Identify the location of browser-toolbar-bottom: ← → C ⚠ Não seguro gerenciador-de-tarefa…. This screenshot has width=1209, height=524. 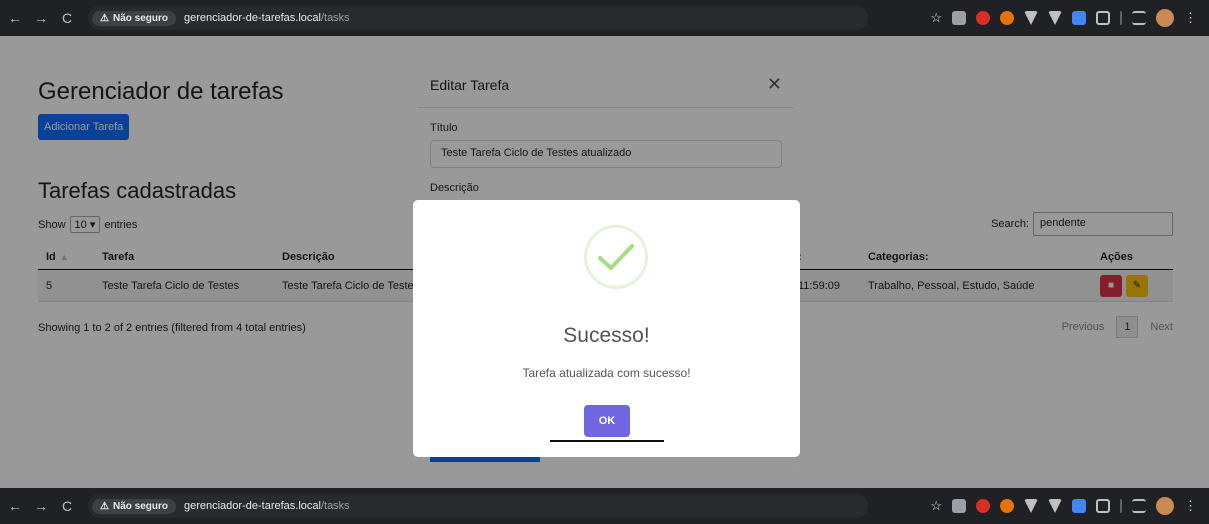
(604, 506).